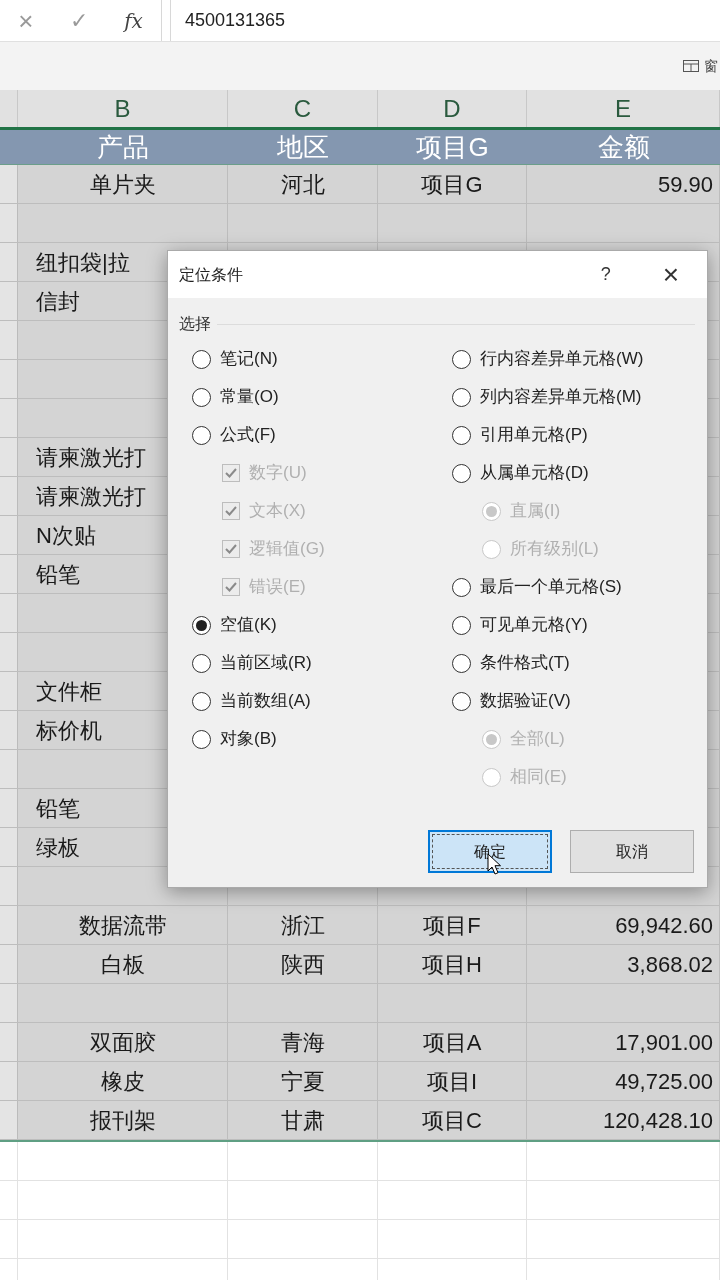 The height and width of the screenshot is (1280, 720). I want to click on option-label: 最后一个单元格(S), so click(551, 587).